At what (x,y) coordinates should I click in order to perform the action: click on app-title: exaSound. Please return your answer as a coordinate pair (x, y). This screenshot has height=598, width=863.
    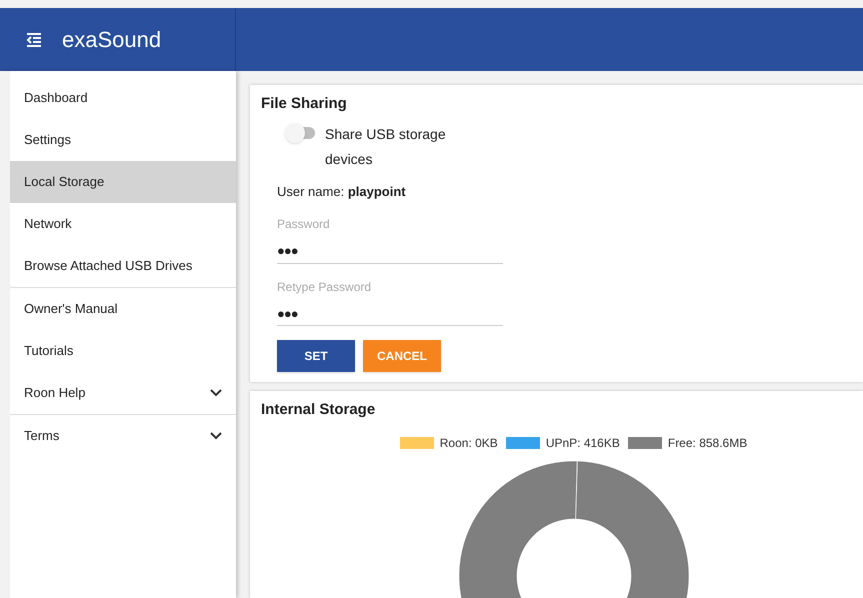
    Looking at the image, I should click on (112, 40).